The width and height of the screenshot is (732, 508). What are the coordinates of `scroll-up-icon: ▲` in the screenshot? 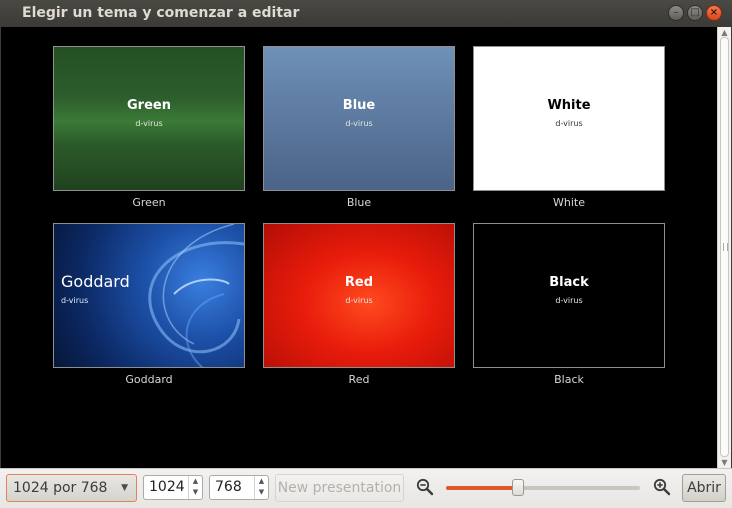 It's located at (724, 32).